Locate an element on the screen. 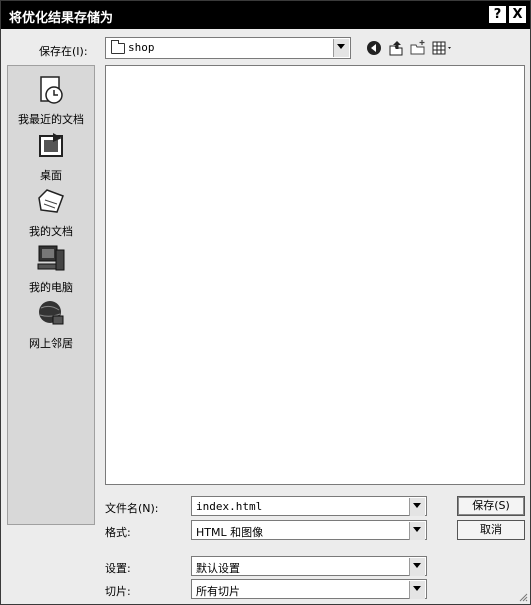 This screenshot has width=531, height=605. place-my-documents: 我的文档 is located at coordinates (51, 212).